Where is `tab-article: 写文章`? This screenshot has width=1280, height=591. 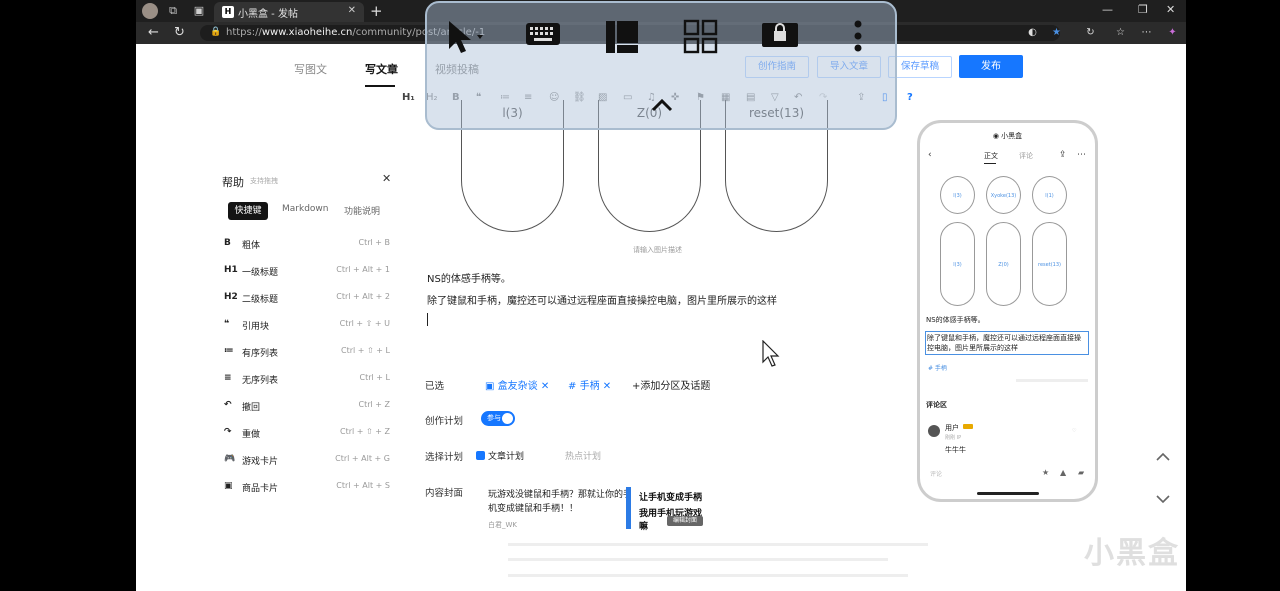
tab-article: 写文章 is located at coordinates (381, 69).